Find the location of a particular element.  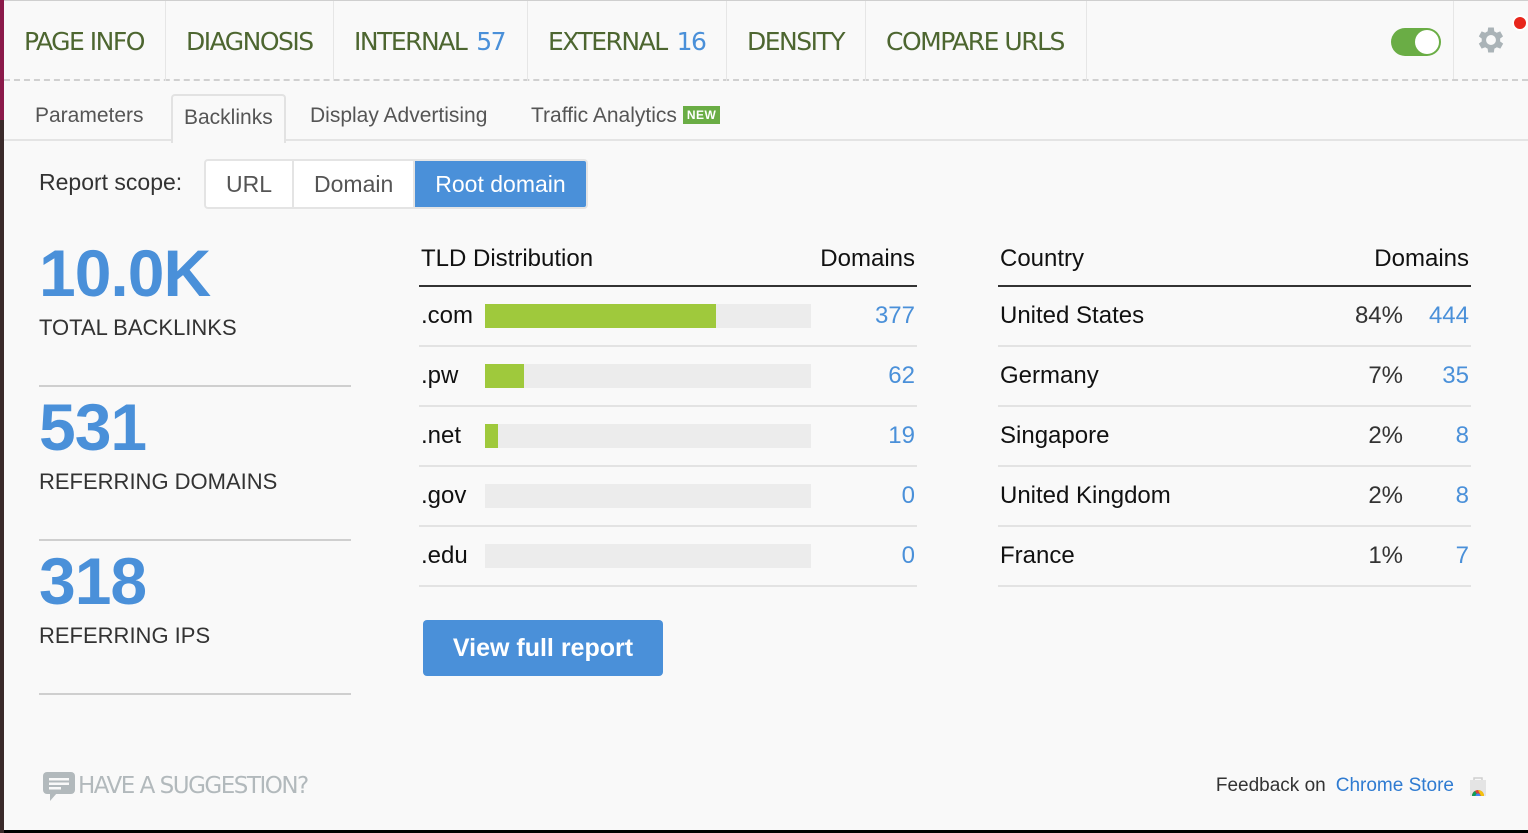

country-percent: 84% is located at coordinates (1378, 315).